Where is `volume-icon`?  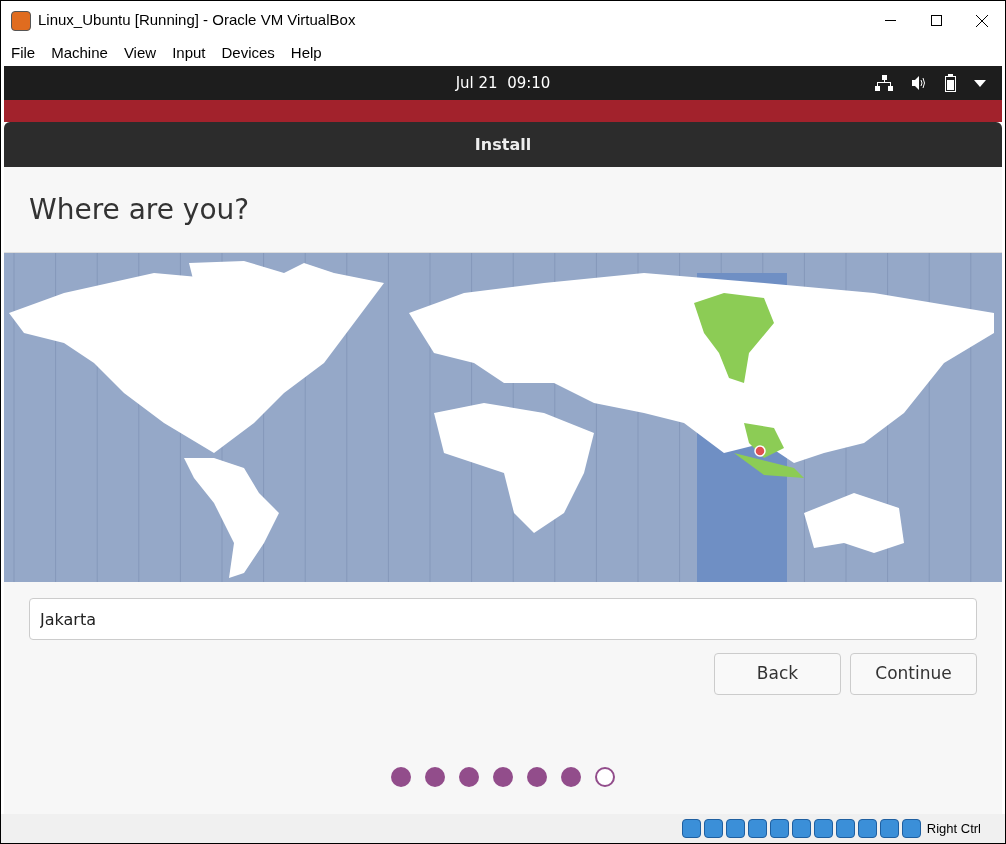 volume-icon is located at coordinates (919, 83).